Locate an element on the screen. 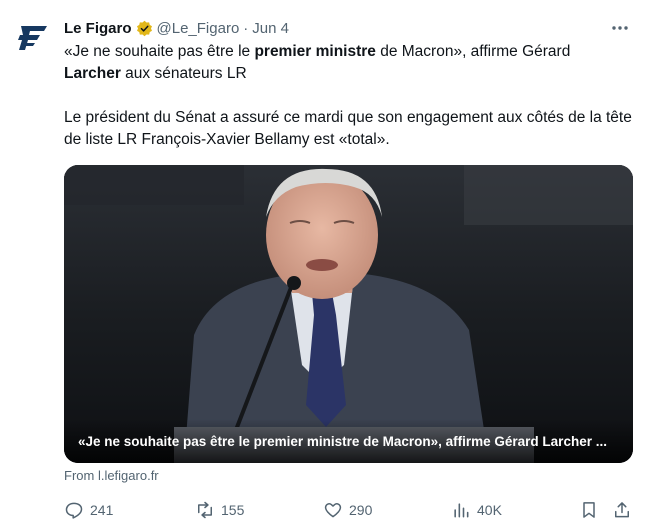  share-icon is located at coordinates (622, 510).